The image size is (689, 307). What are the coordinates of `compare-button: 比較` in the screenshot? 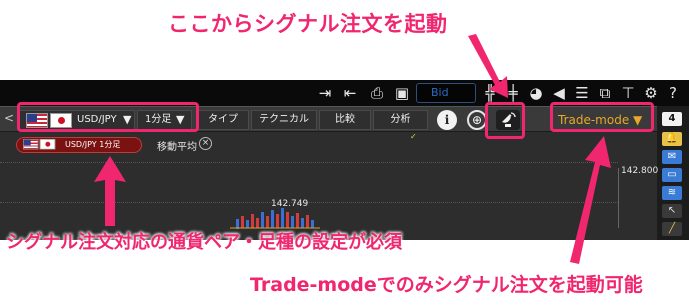 It's located at (345, 120).